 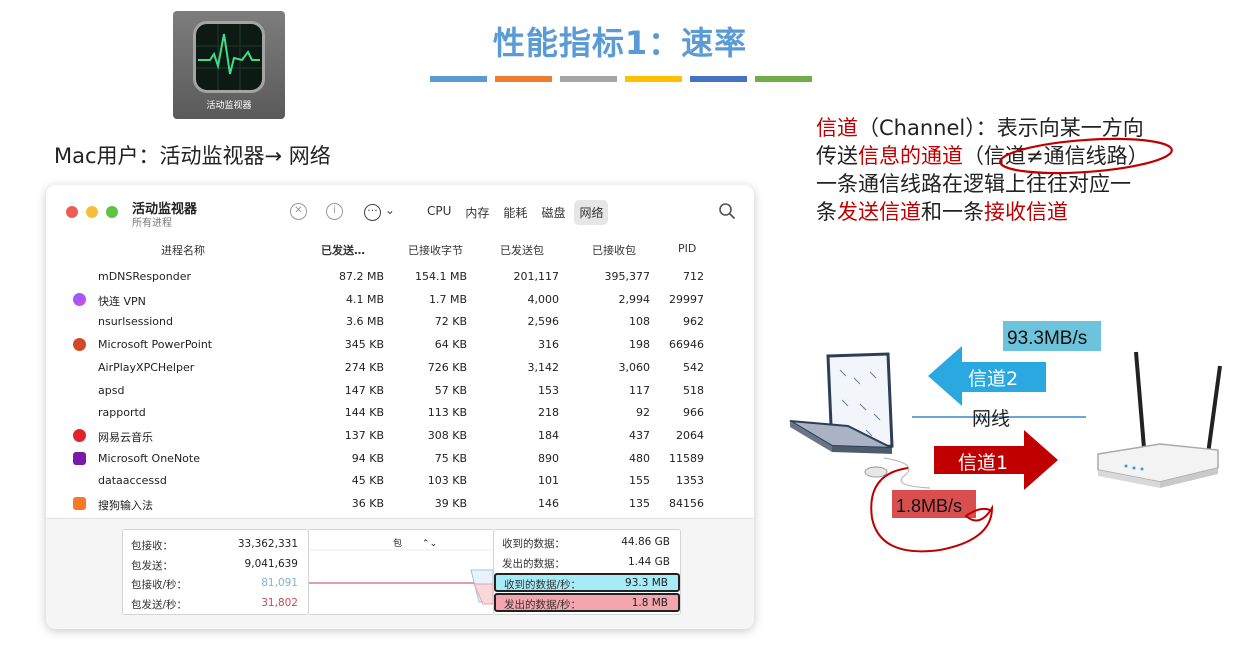 I want to click on onenote-icon, so click(x=79, y=458).